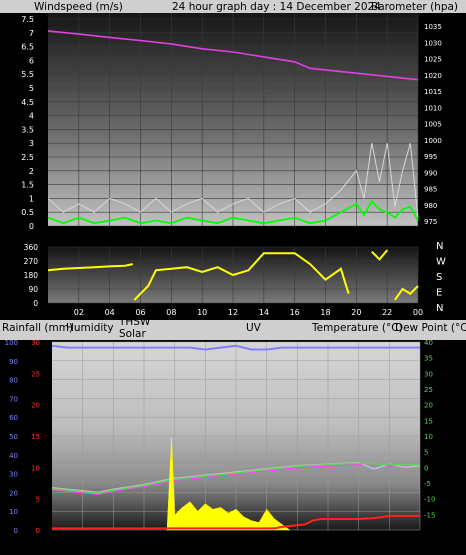  Describe the element at coordinates (27, 102) in the screenshot. I see `windspeed-tick-label: 4.5` at that location.